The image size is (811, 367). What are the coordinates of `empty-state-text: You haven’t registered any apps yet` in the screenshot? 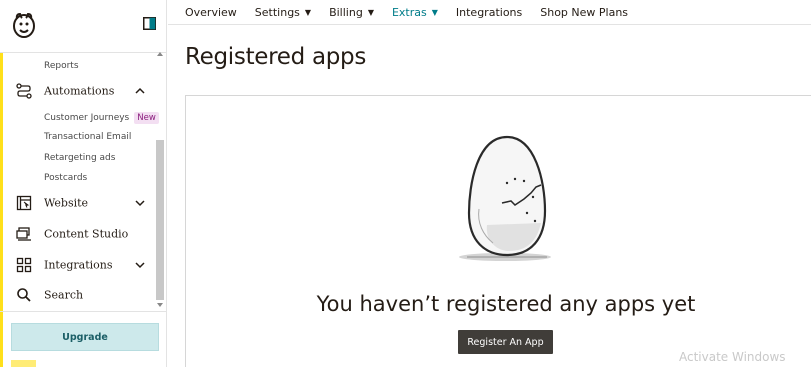 It's located at (506, 304).